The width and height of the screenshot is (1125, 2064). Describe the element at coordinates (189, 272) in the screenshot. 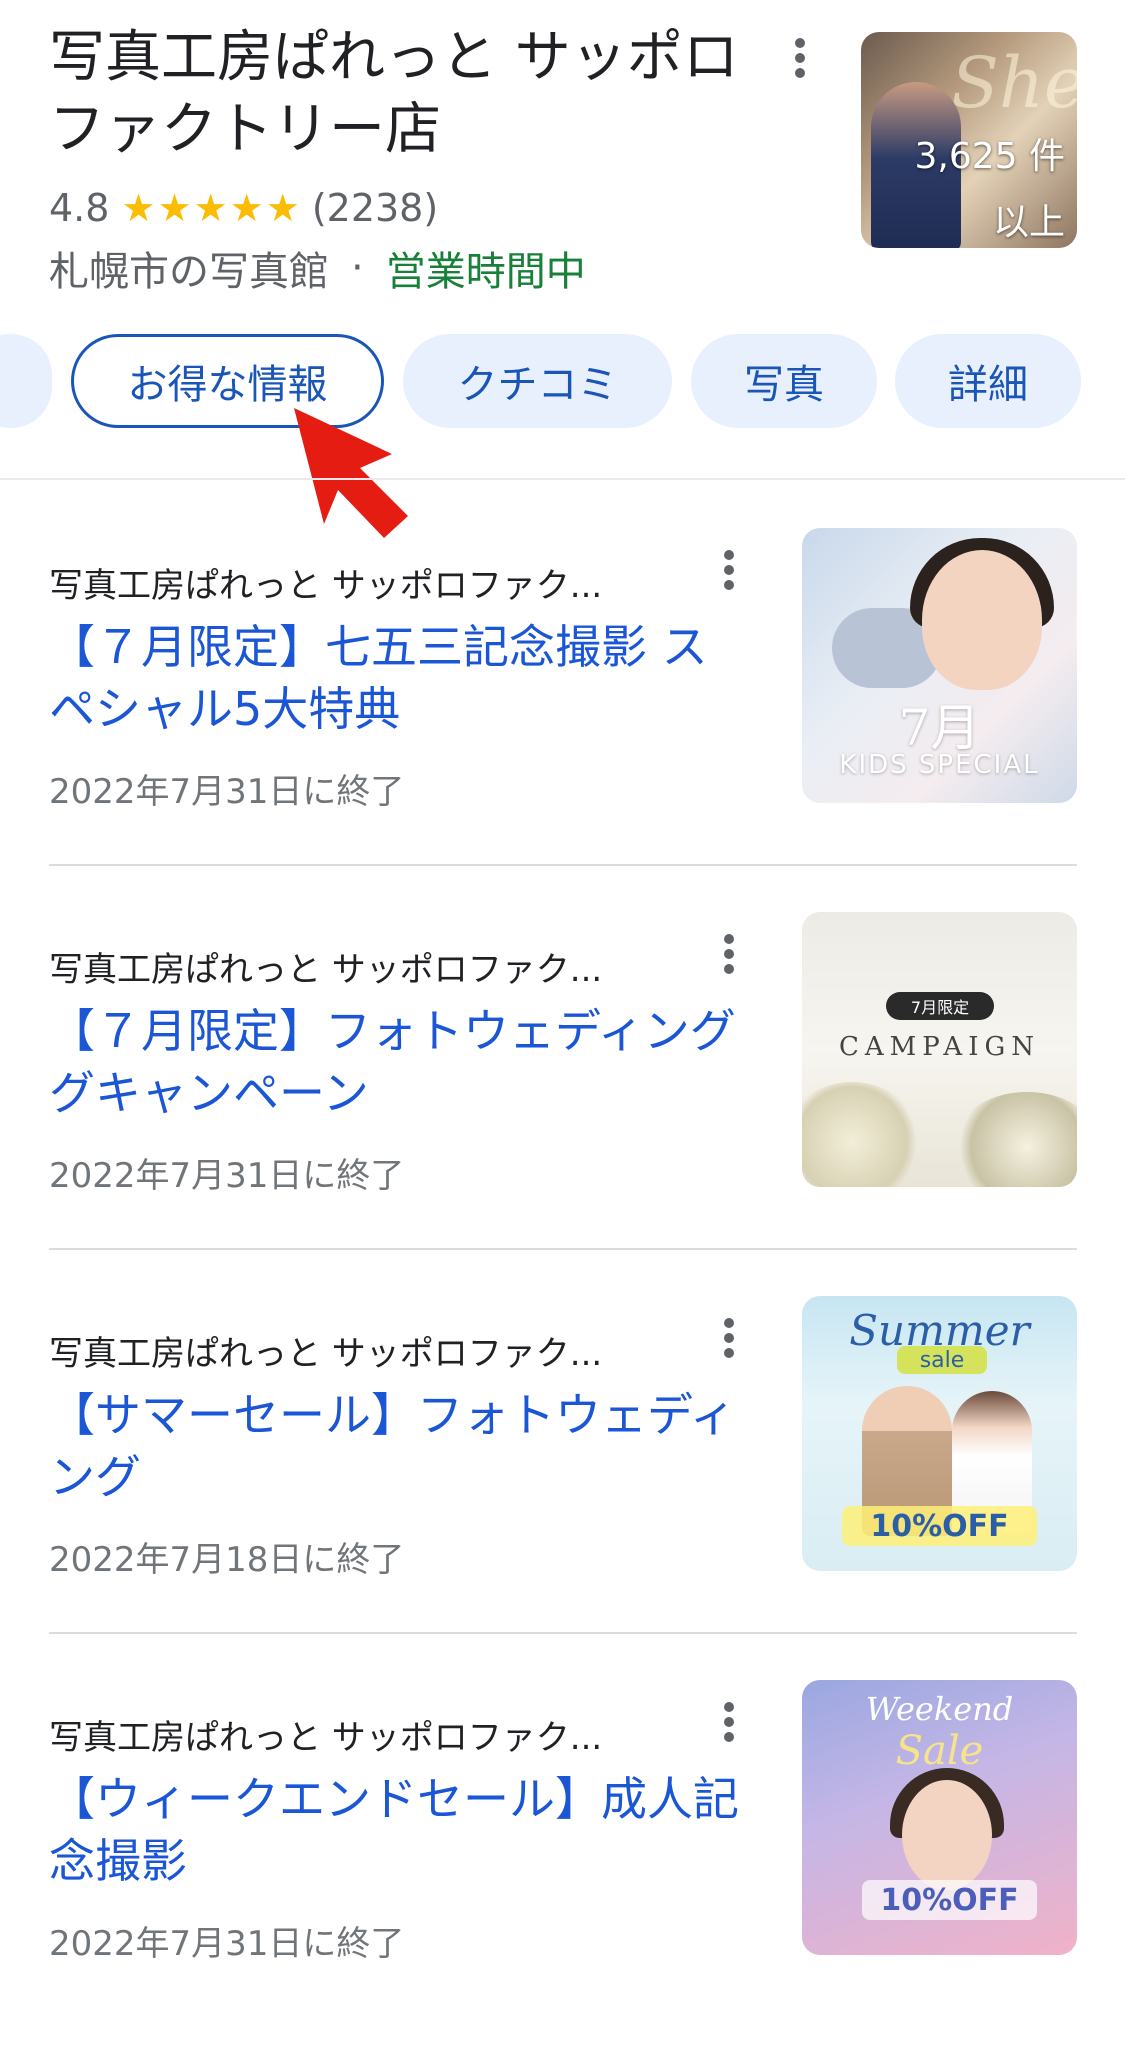

I see `business-category: 札幌市の写真館` at that location.